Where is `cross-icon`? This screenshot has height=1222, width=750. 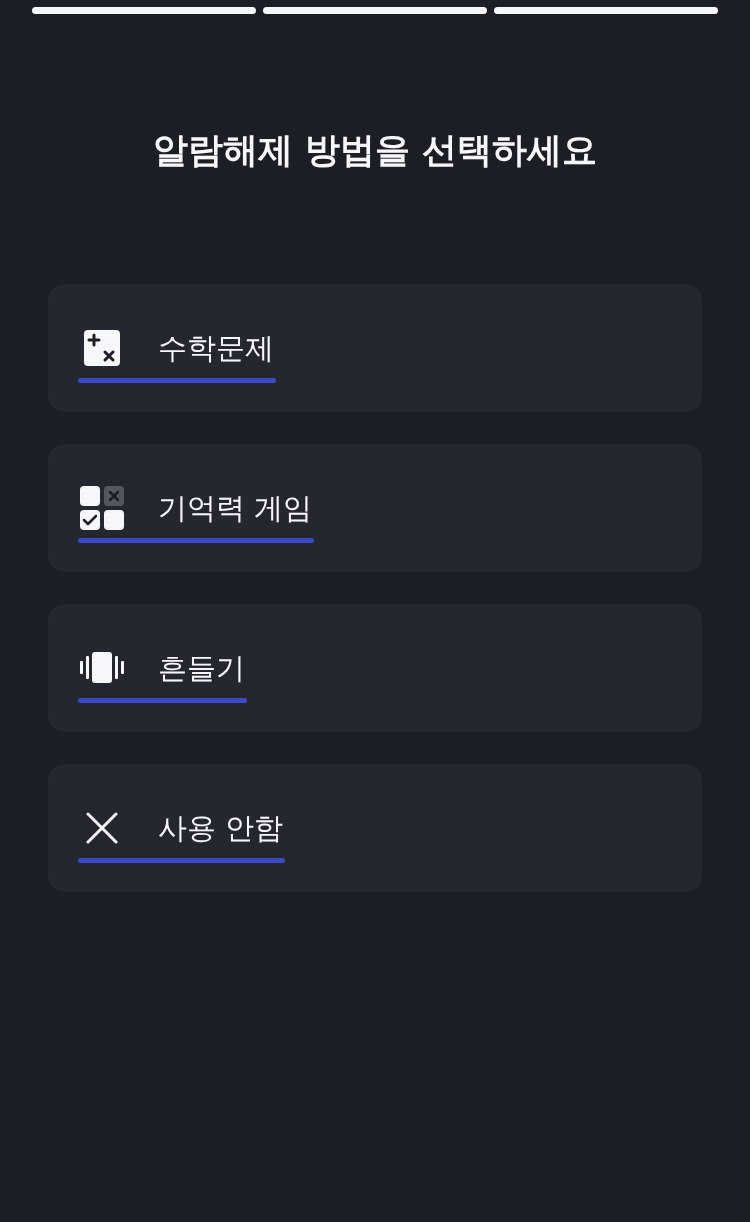 cross-icon is located at coordinates (102, 827).